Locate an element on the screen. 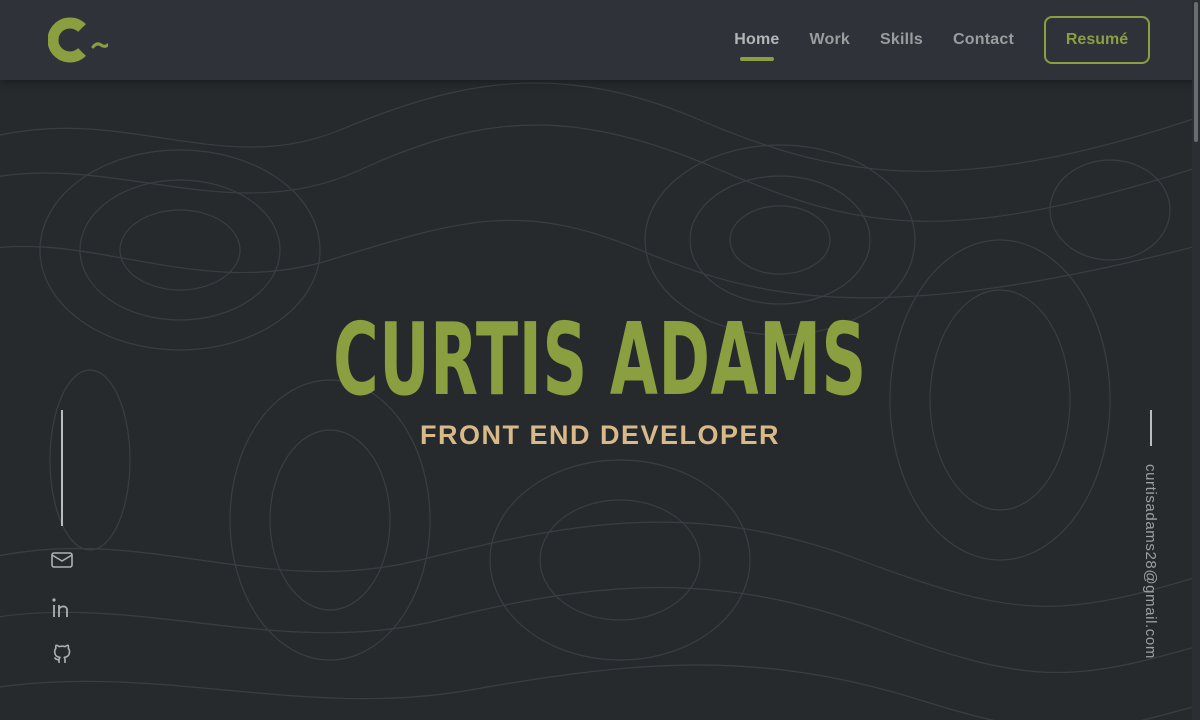 This screenshot has height=720, width=1200. resume-button: Resumé is located at coordinates (1097, 40).